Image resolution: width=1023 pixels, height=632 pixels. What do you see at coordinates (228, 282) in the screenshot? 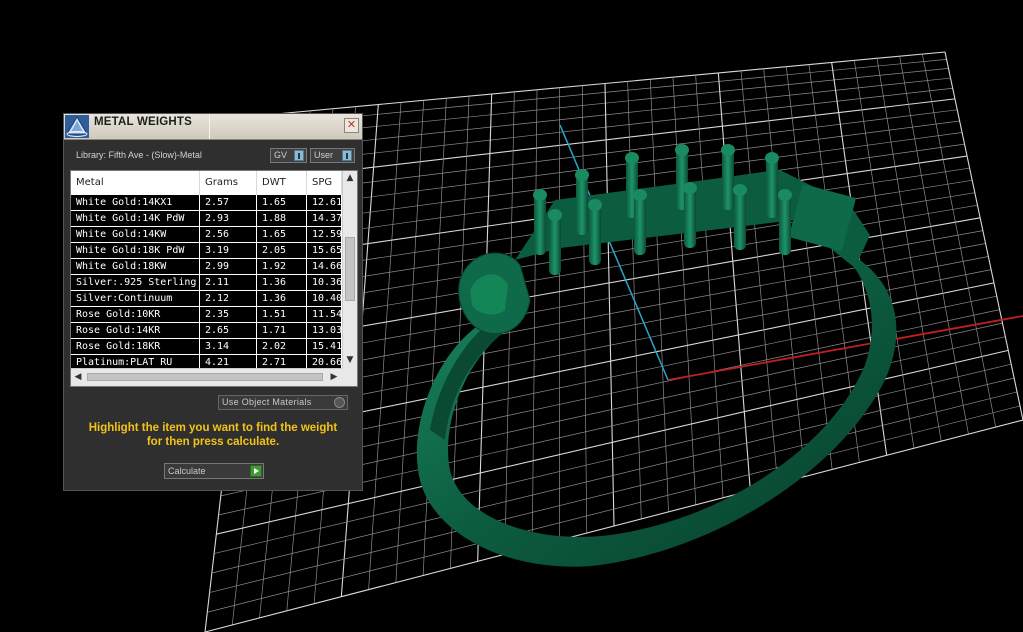
I see `cell-grams: 2.11` at bounding box center [228, 282].